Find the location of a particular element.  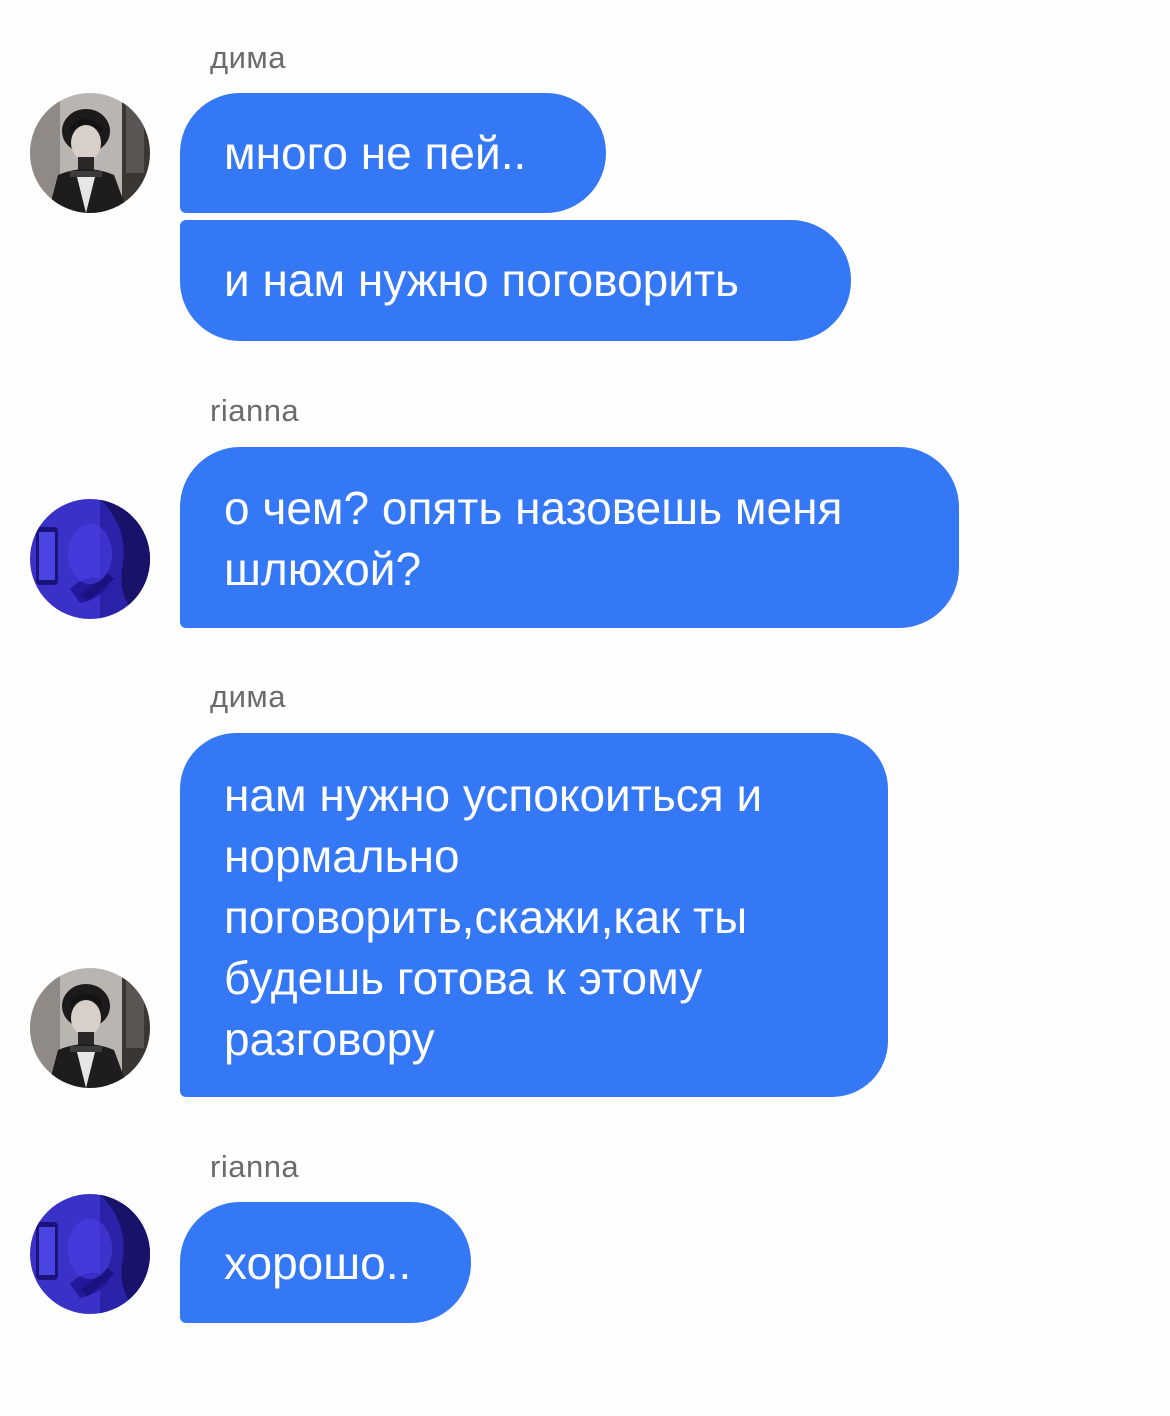

message-bubble: и нам нужно поговорить is located at coordinates (515, 280).